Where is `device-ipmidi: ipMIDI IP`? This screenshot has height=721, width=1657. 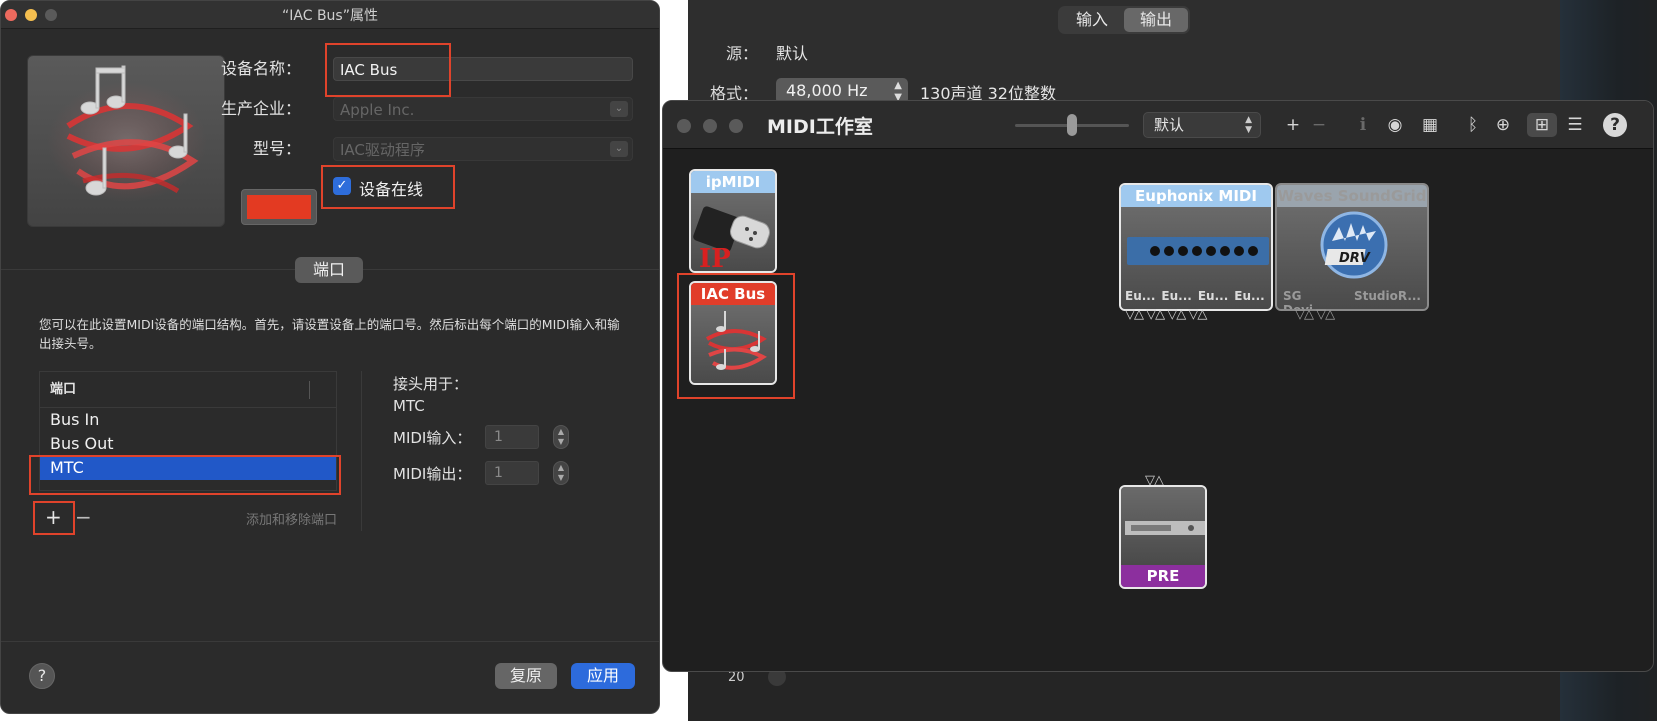
device-ipmidi: ipMIDI IP is located at coordinates (733, 221).